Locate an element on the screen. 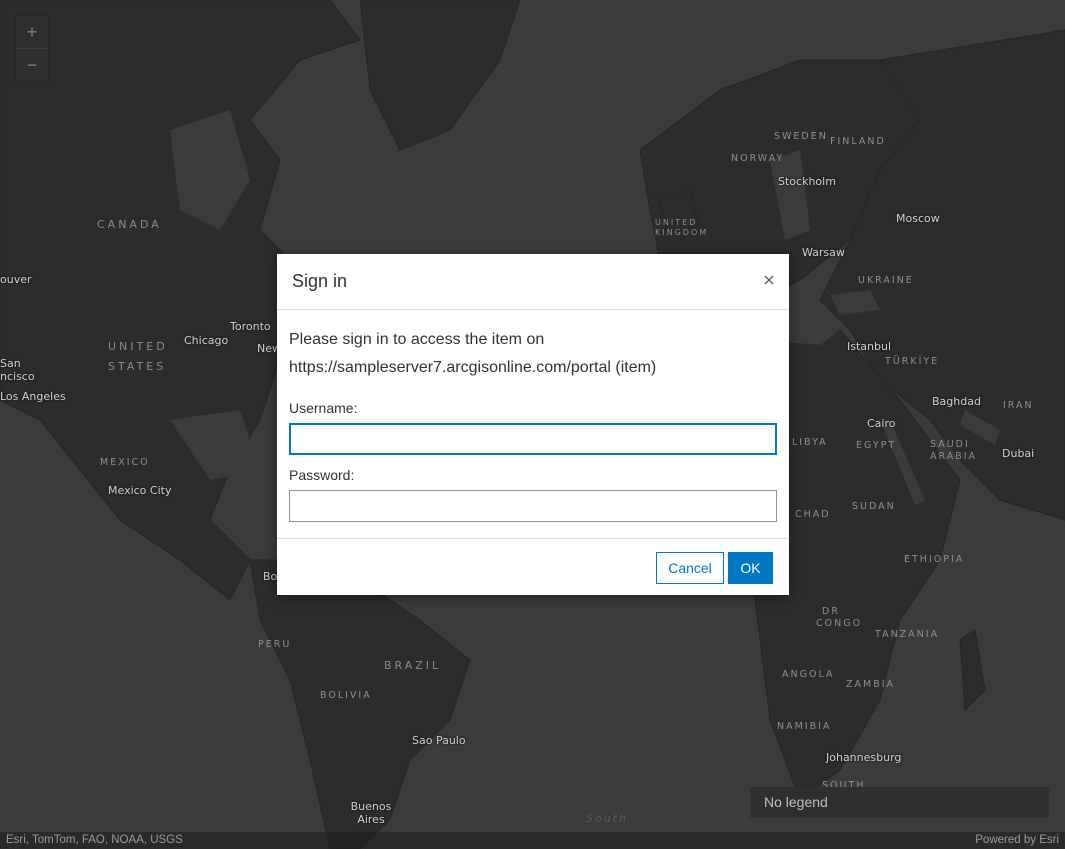 The image size is (1065, 849). cancel-button: Cancel is located at coordinates (690, 568).